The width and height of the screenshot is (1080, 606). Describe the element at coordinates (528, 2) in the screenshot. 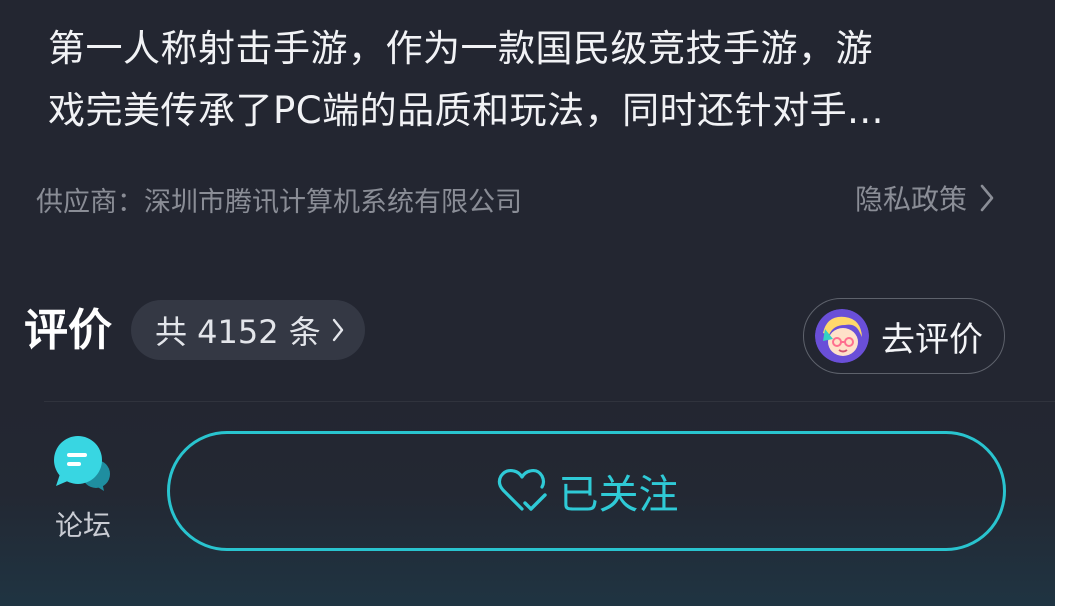

I see `description-partial-line` at that location.